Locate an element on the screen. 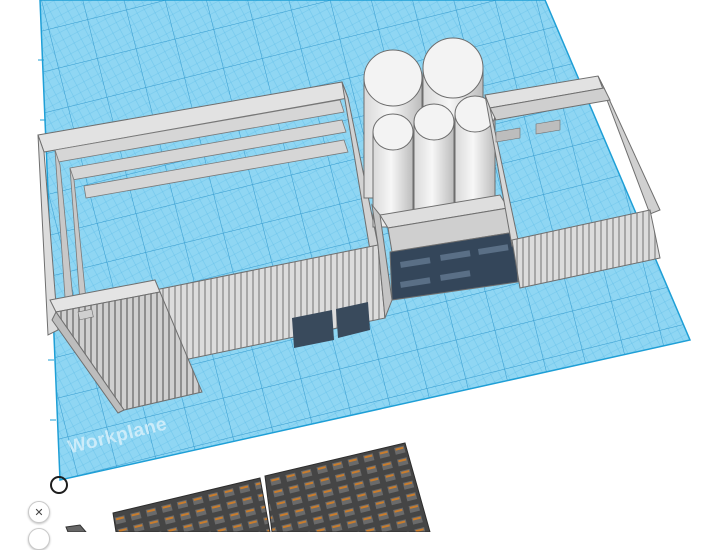  snap-ring-icon is located at coordinates (59, 485).